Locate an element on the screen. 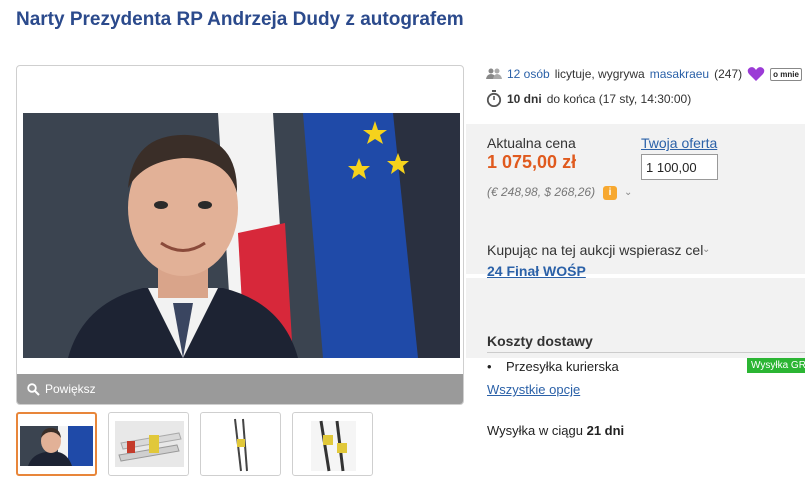  converted-price: (€ 248,98, $ 268,26) is located at coordinates (541, 192).